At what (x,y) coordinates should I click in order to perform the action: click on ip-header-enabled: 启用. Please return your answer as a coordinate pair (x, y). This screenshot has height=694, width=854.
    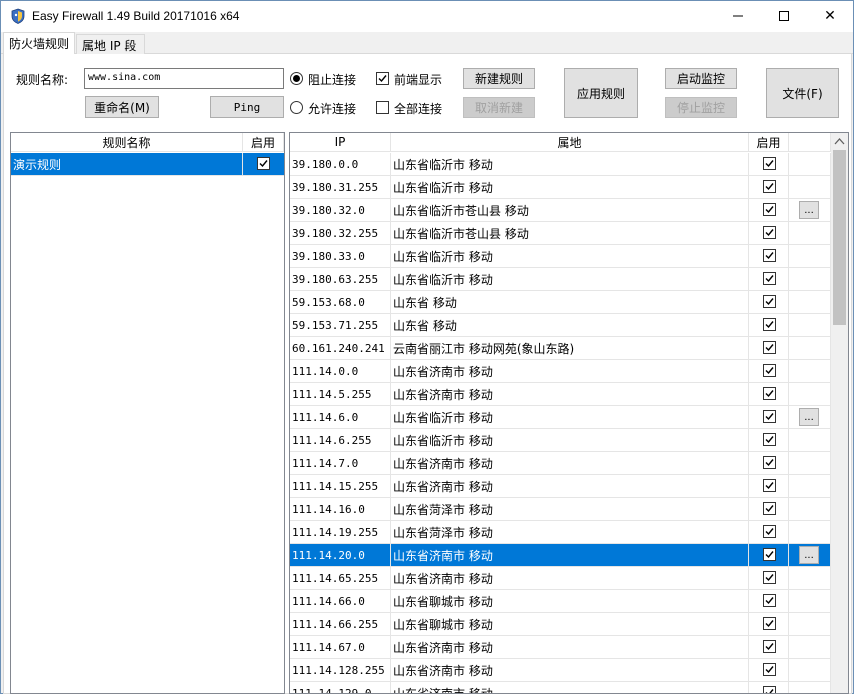
    Looking at the image, I should click on (769, 142).